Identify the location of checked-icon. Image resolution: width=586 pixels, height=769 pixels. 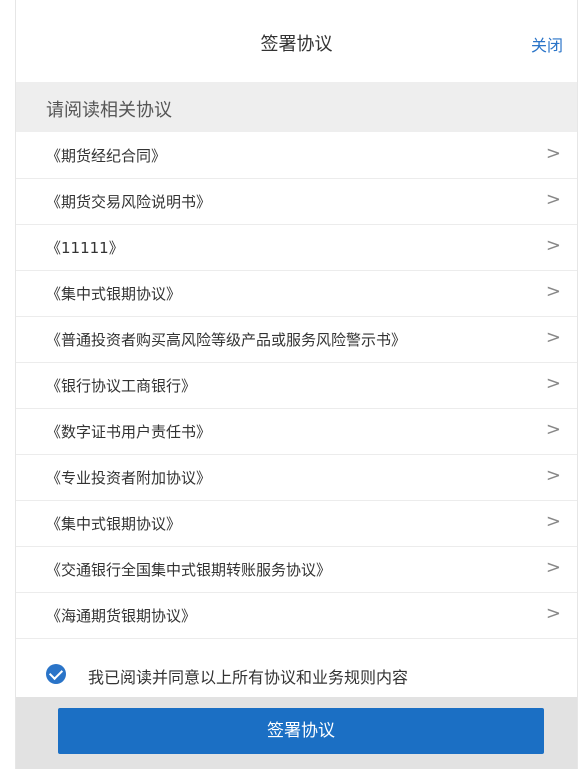
(56, 674).